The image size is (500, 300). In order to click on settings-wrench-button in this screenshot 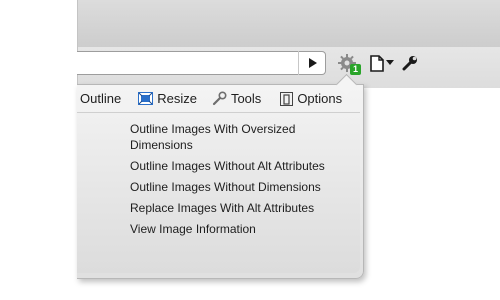, I will do `click(410, 63)`.